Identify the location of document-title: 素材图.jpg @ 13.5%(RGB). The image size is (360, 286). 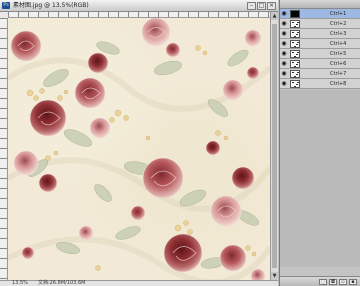
(51, 5).